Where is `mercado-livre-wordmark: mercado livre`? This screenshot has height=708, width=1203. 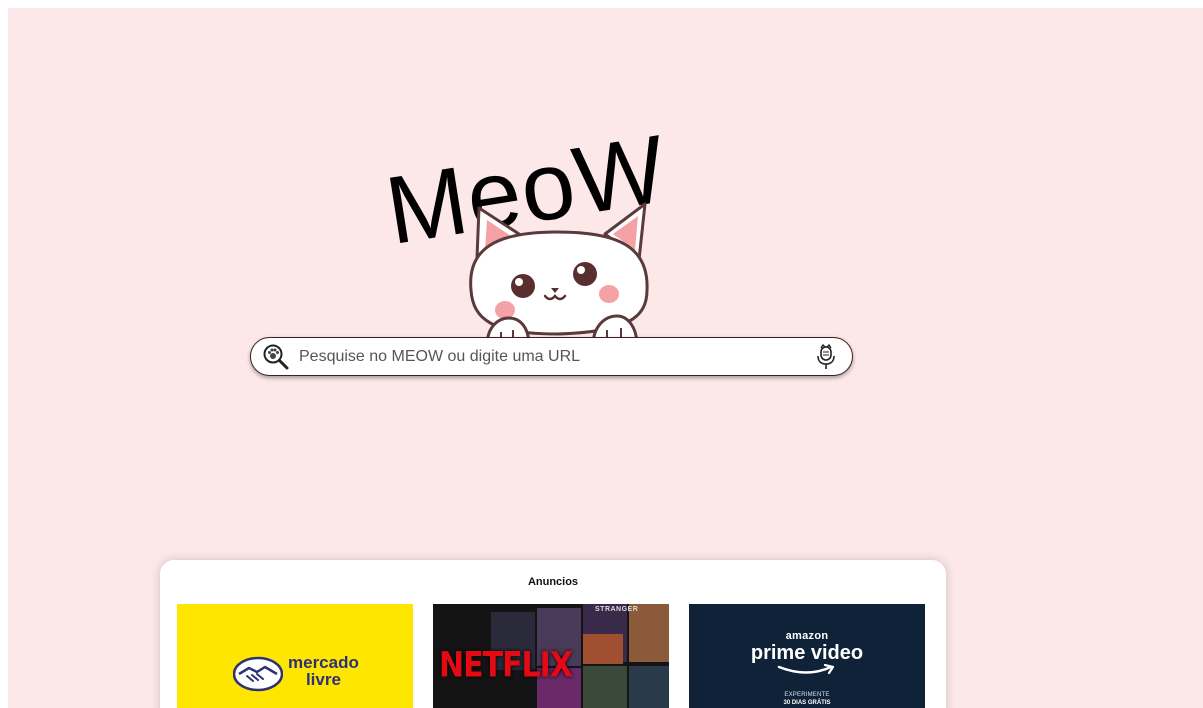
mercado-livre-wordmark: mercado livre is located at coordinates (323, 671).